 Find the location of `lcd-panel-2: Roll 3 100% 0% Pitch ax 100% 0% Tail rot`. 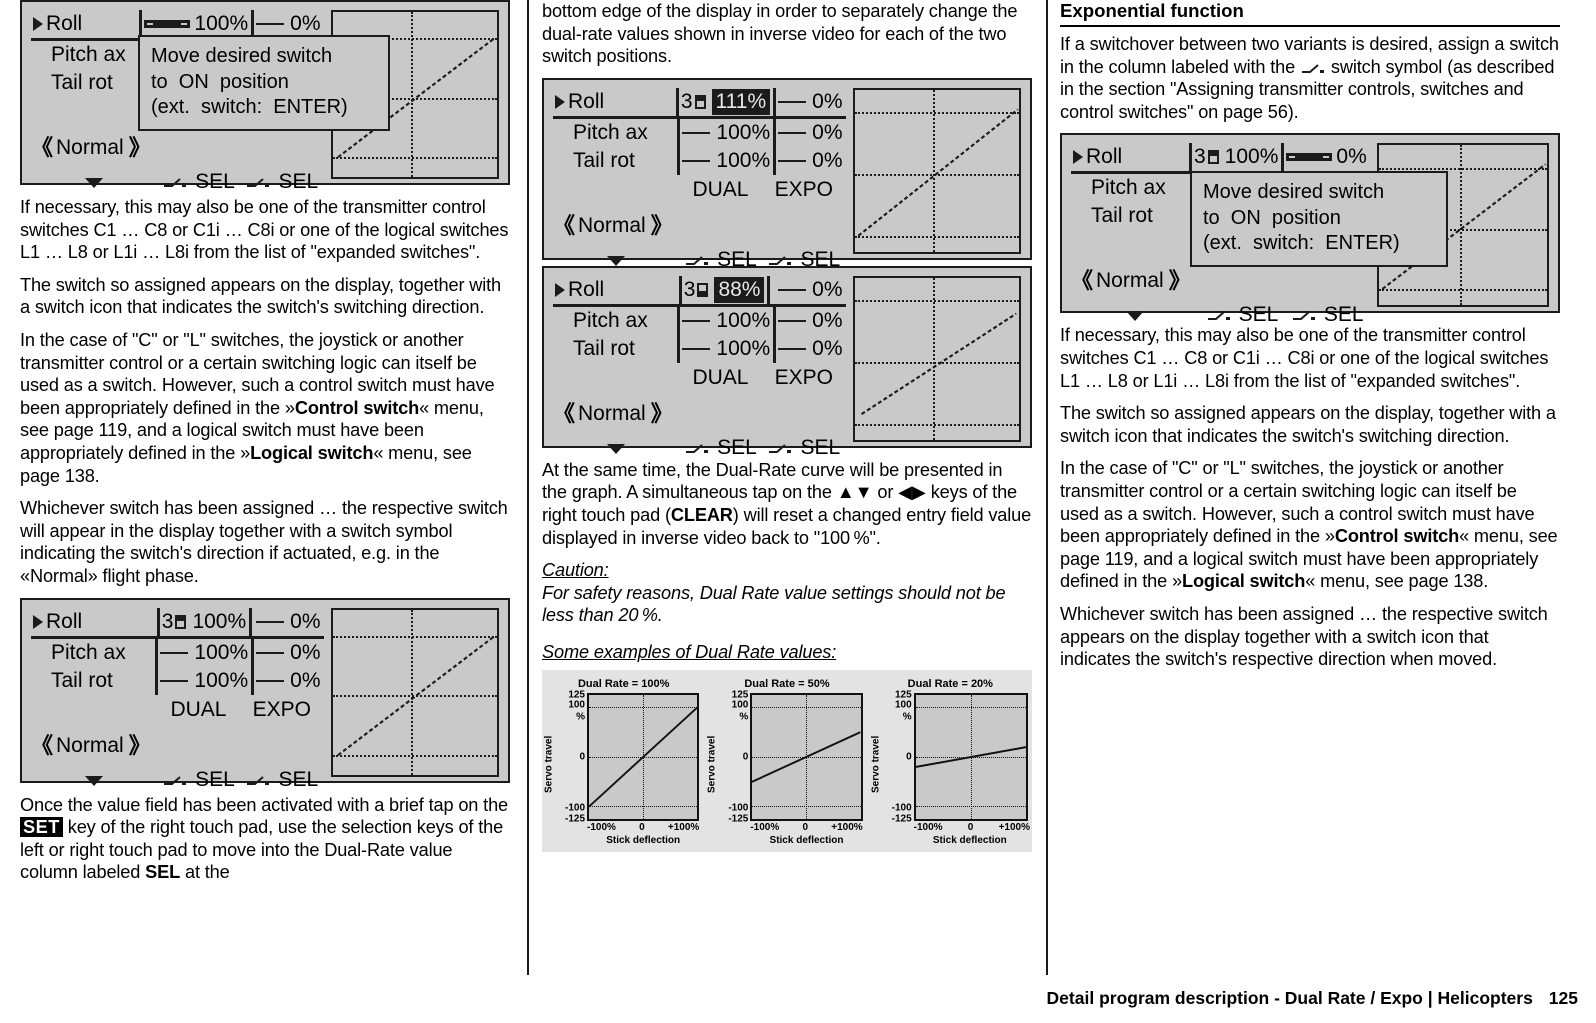

lcd-panel-2: Roll 3 100% 0% Pitch ax 100% 0% Tail rot is located at coordinates (265, 694).